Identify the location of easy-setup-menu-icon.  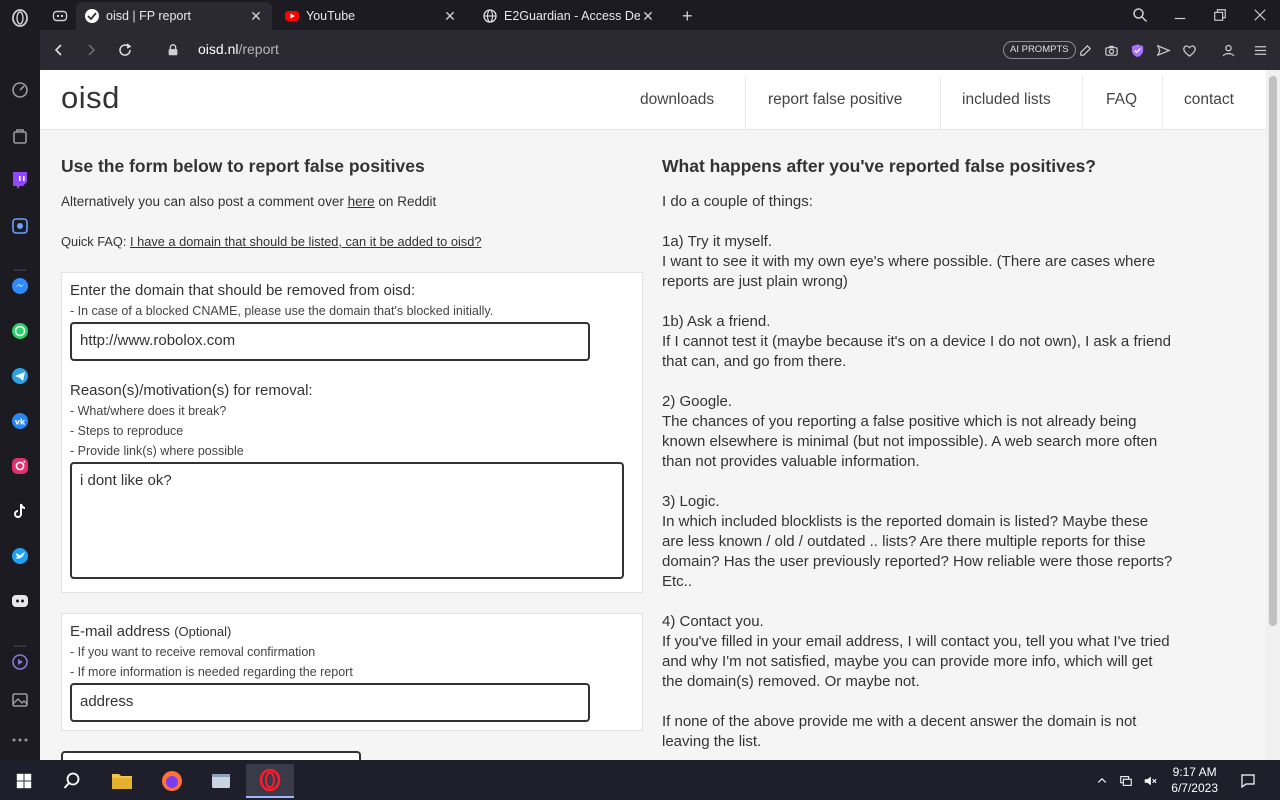
(1260, 50).